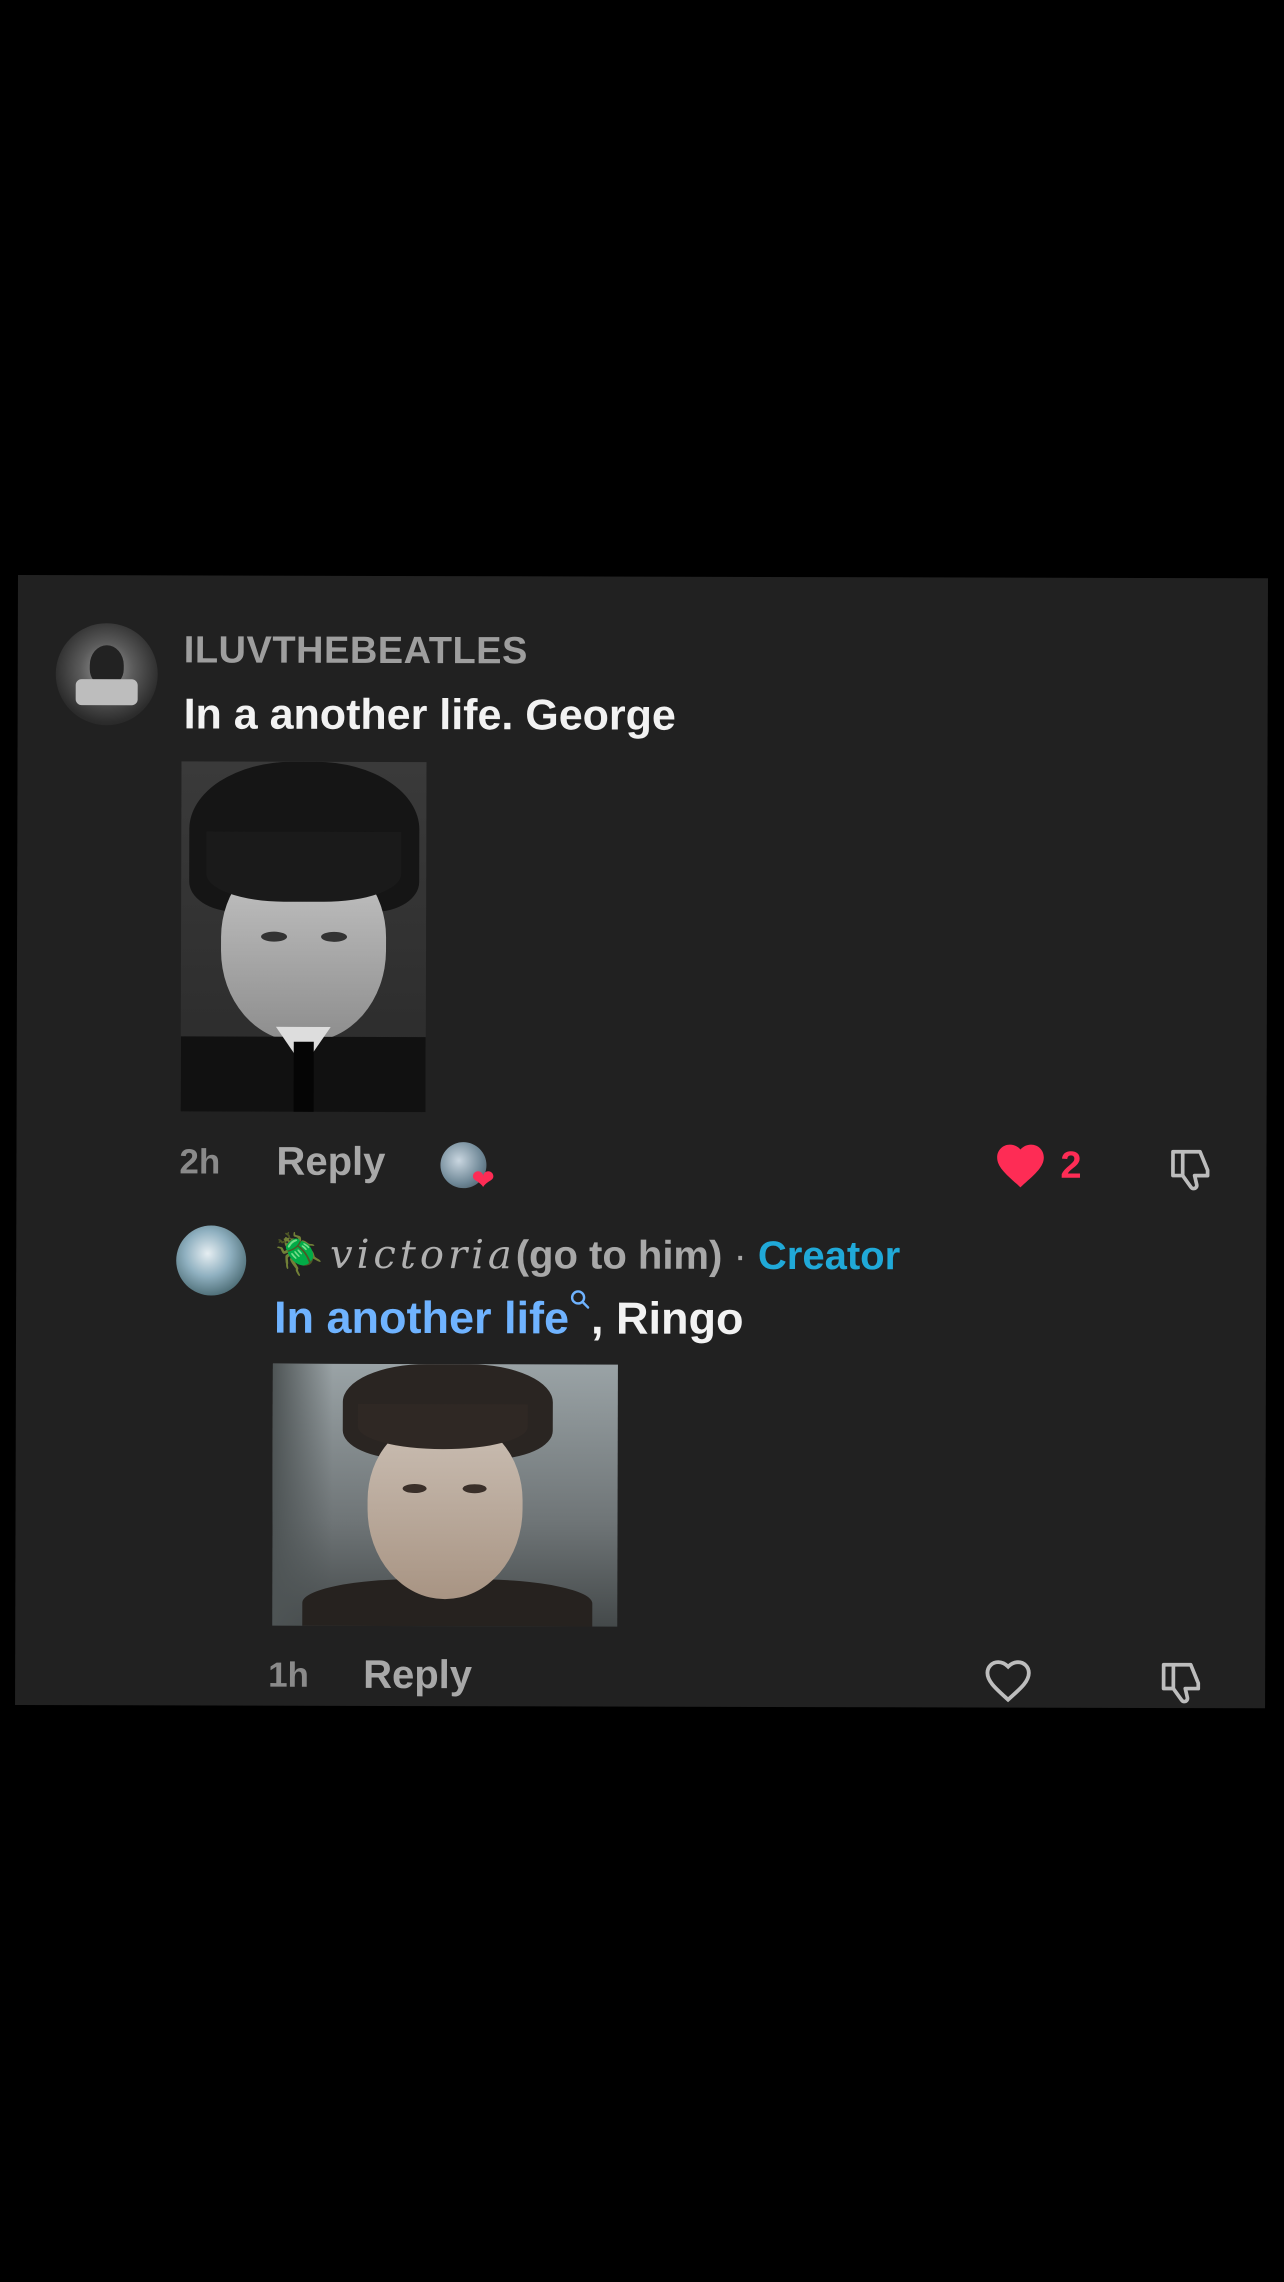 The width and height of the screenshot is (1284, 2282). What do you see at coordinates (619, 1255) in the screenshot?
I see `replier-name-suffix: (go to him)` at bounding box center [619, 1255].